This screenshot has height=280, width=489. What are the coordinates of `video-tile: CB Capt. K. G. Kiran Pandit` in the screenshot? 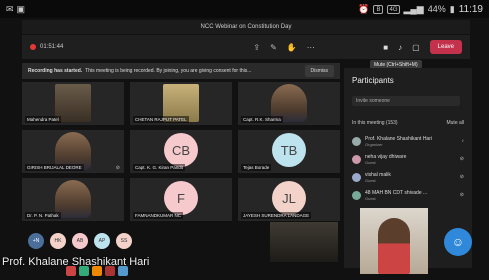 It's located at (181, 151).